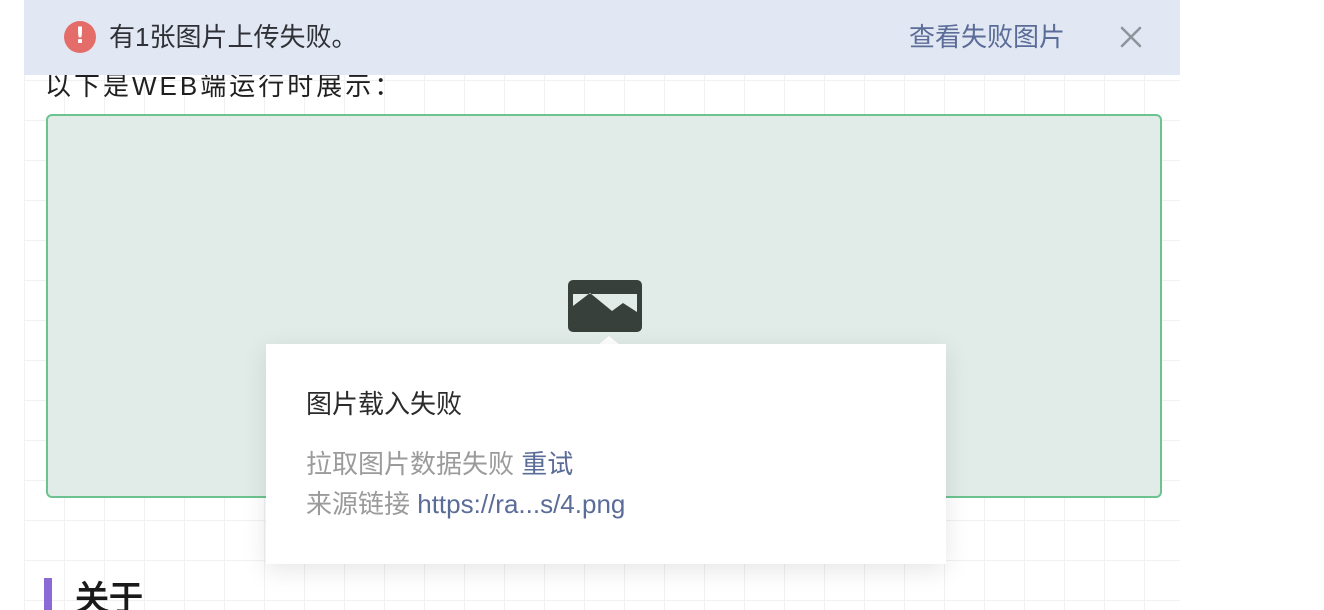  I want to click on fetch-error-line: 拉取图片数据失败 重试, so click(439, 464).